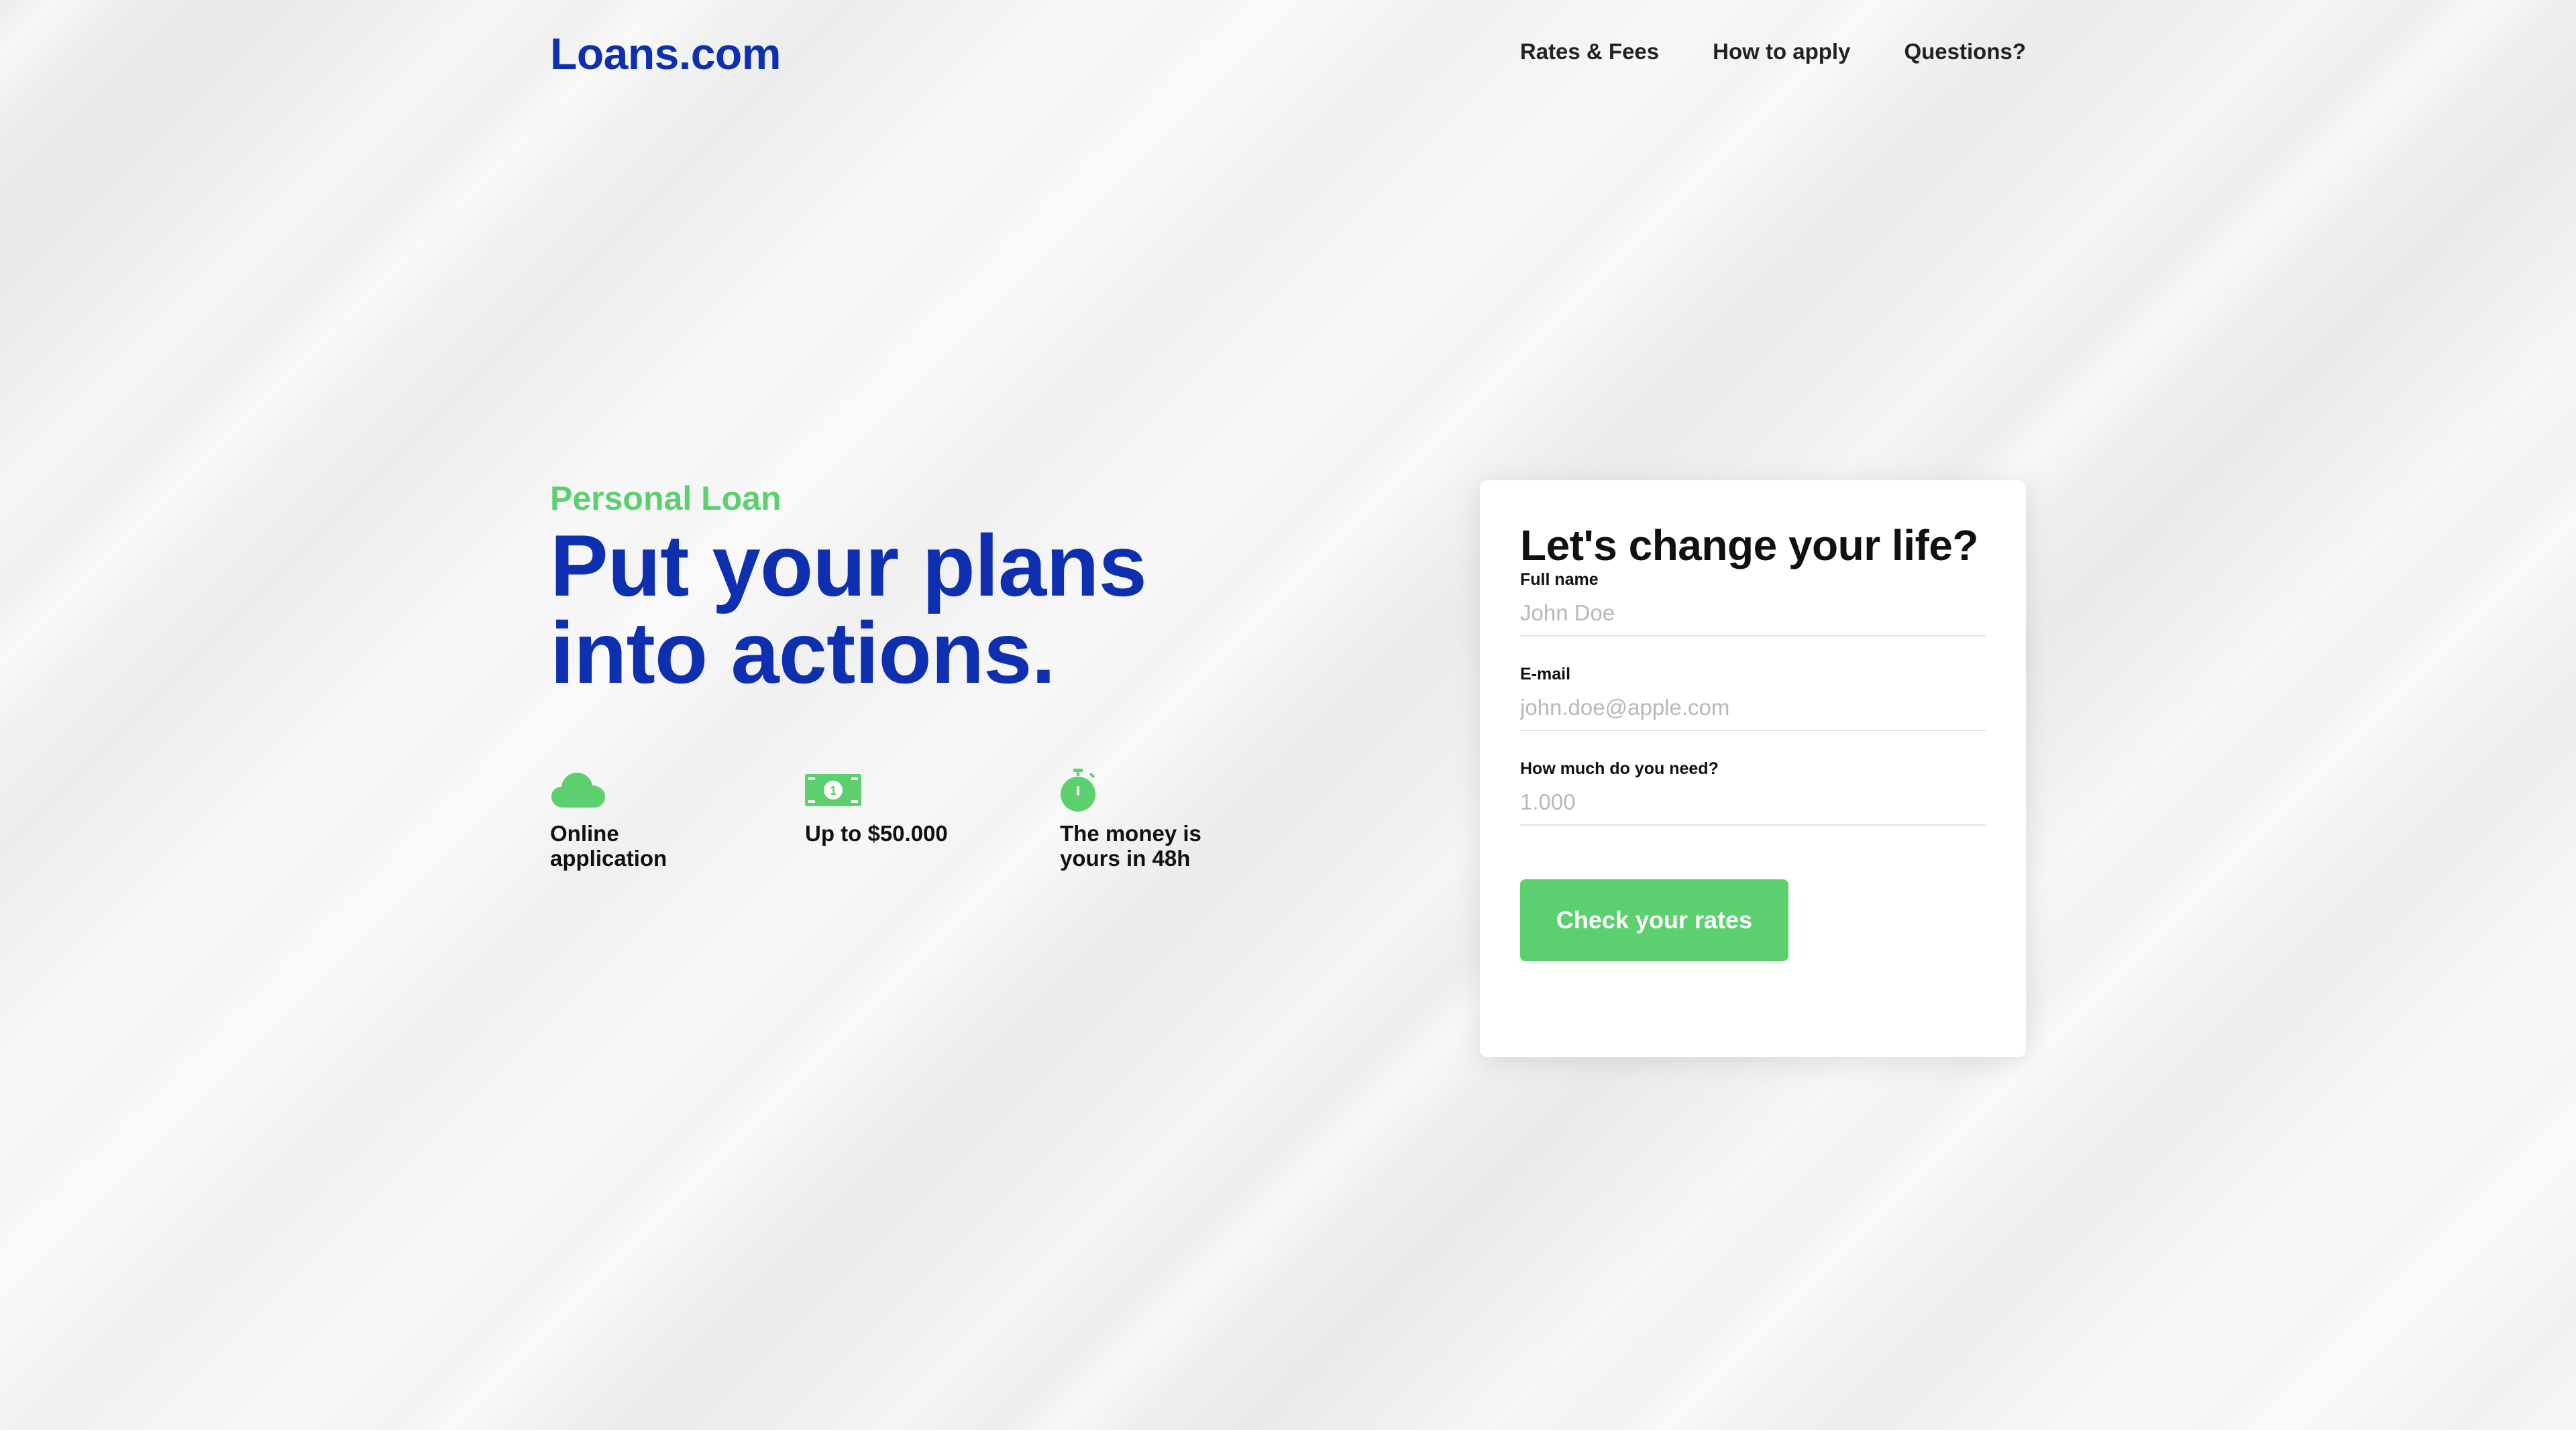 The height and width of the screenshot is (1430, 2576). I want to click on top-nav: Rates & Fees How to apply Questions?, so click(1773, 51).